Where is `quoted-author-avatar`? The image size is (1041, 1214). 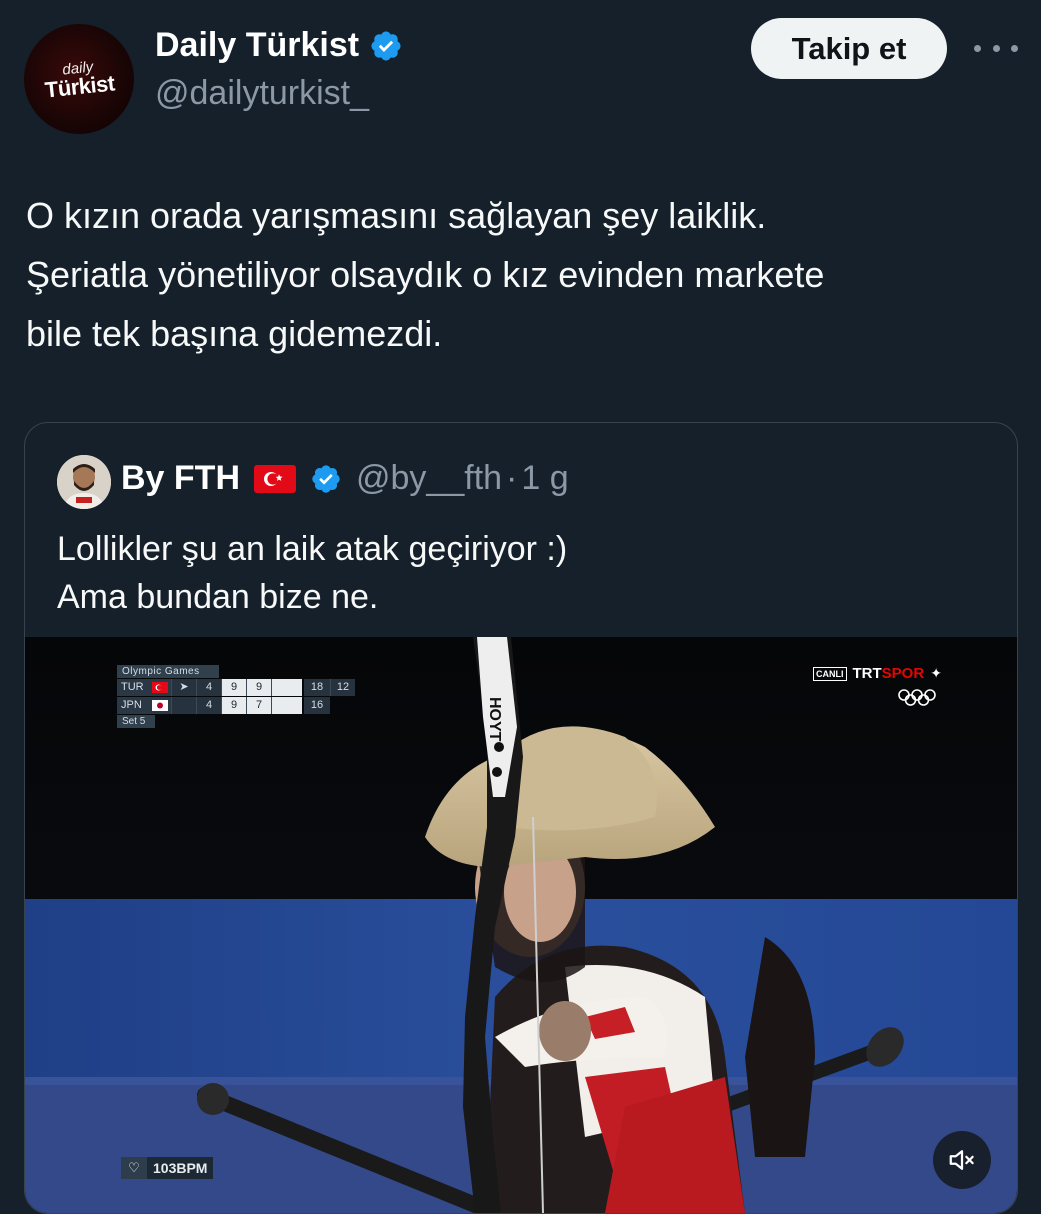 quoted-author-avatar is located at coordinates (84, 482).